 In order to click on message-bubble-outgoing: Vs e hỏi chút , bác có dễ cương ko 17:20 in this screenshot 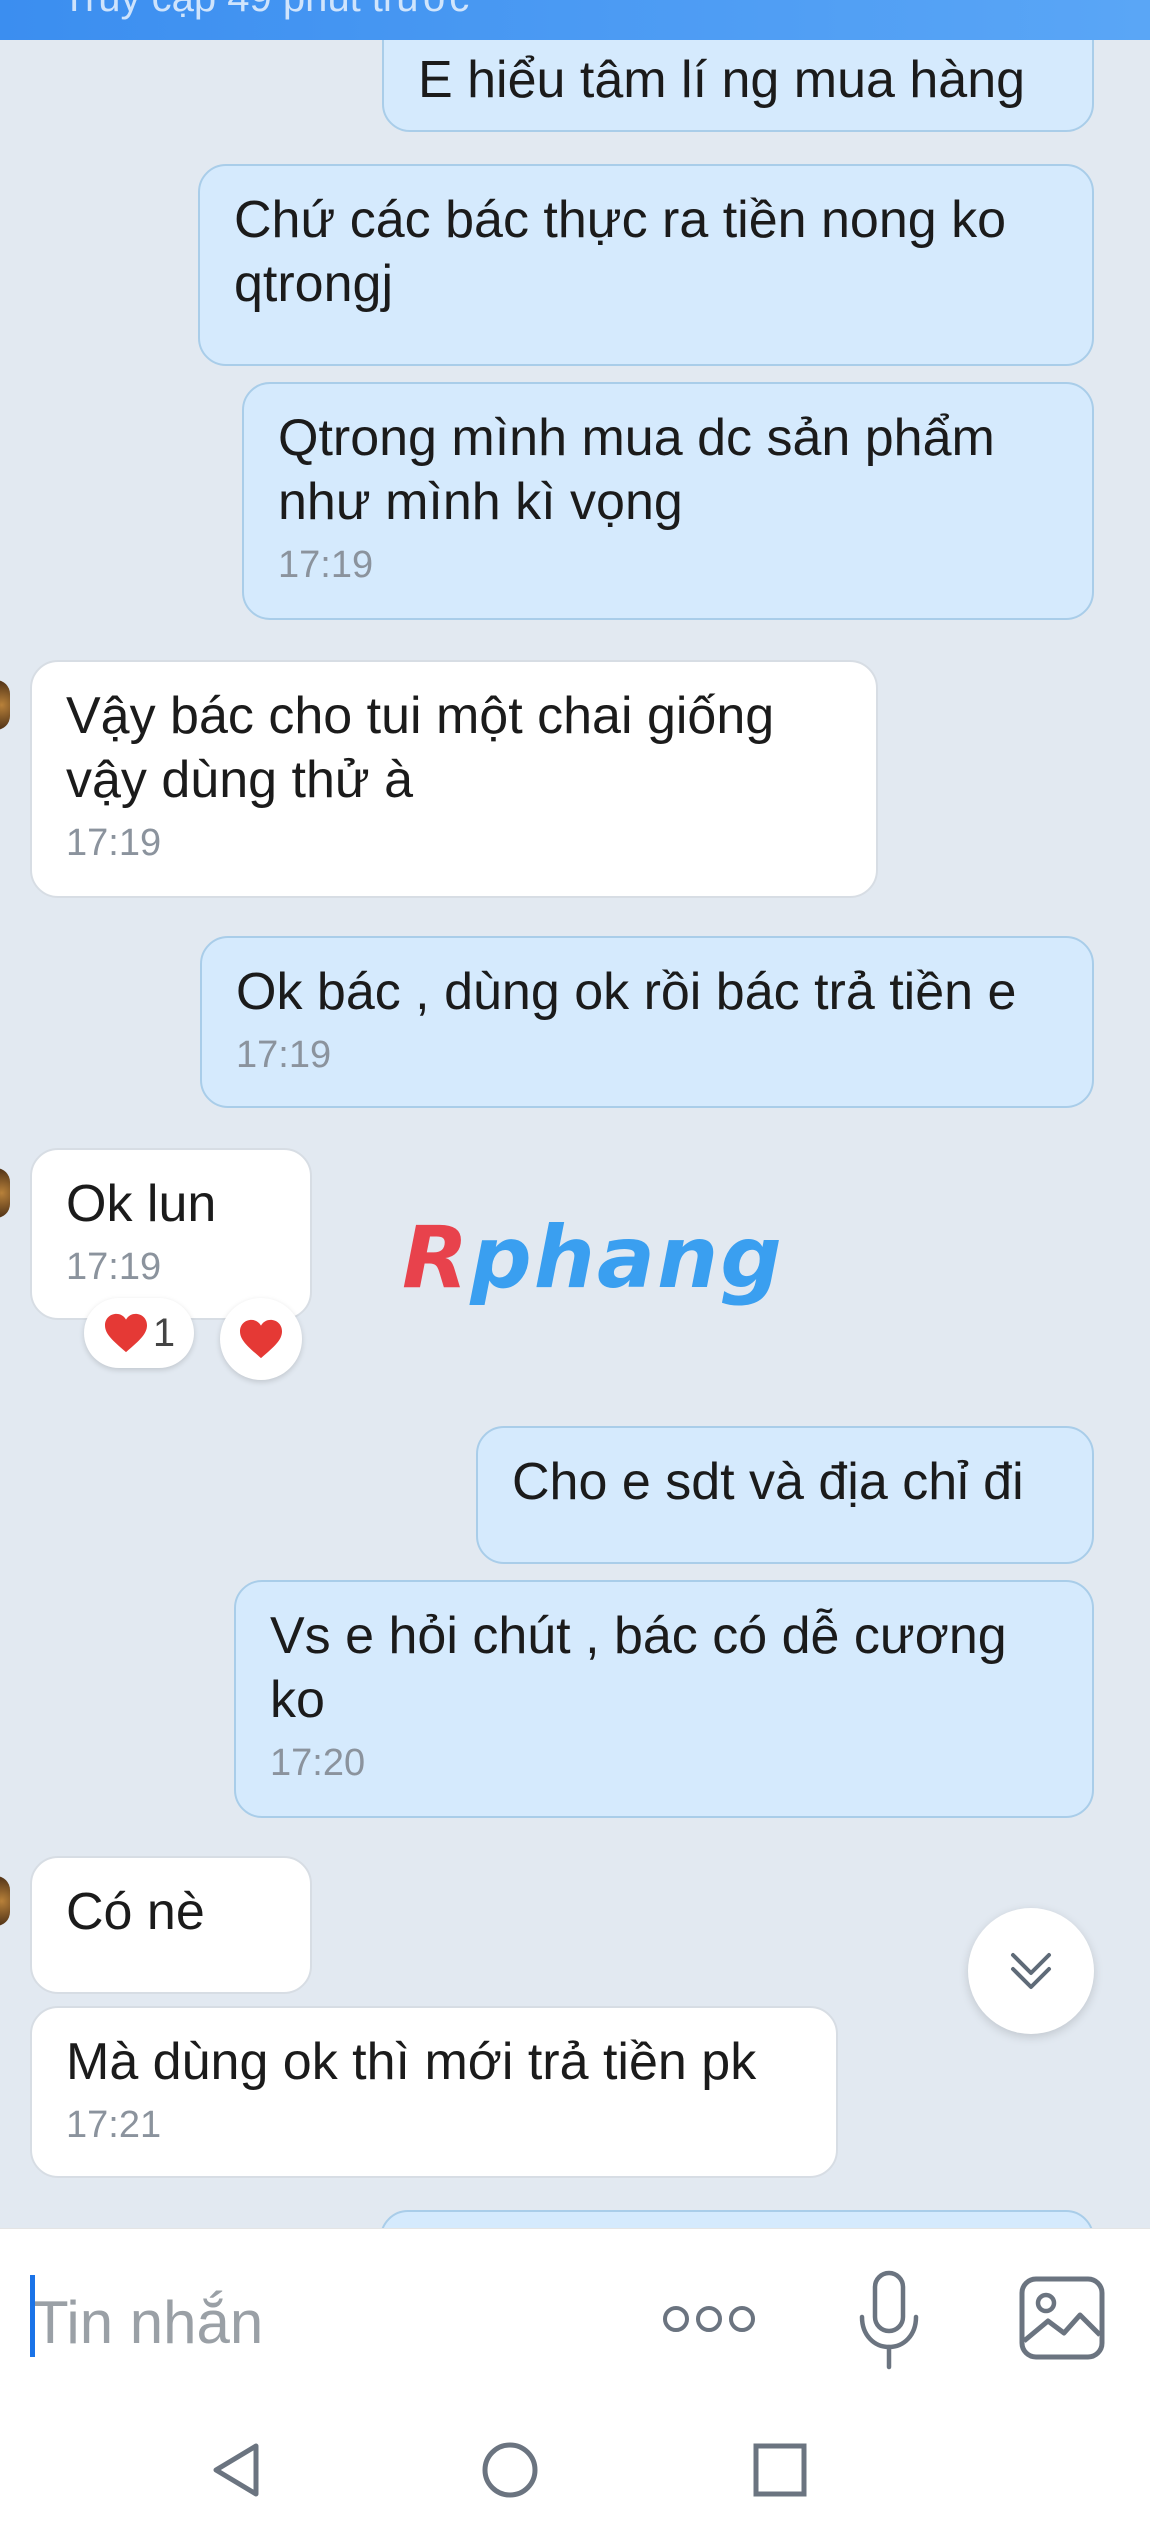, I will do `click(664, 1699)`.